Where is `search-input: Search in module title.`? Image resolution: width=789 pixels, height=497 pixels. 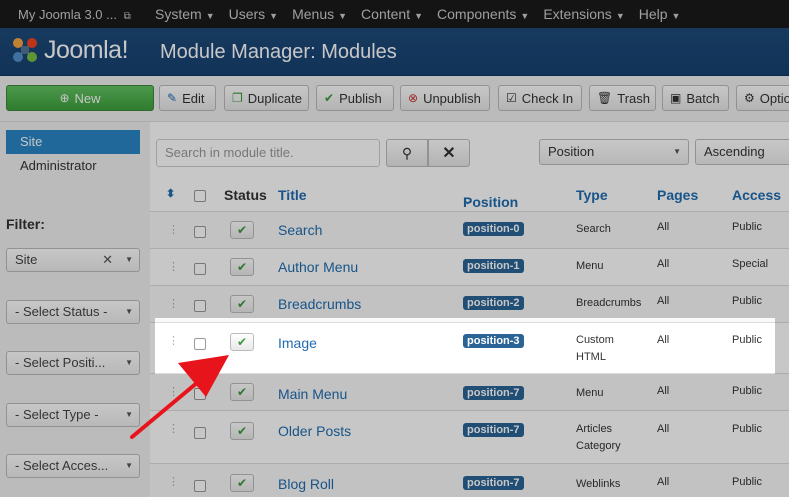
search-input: Search in module title. is located at coordinates (268, 153).